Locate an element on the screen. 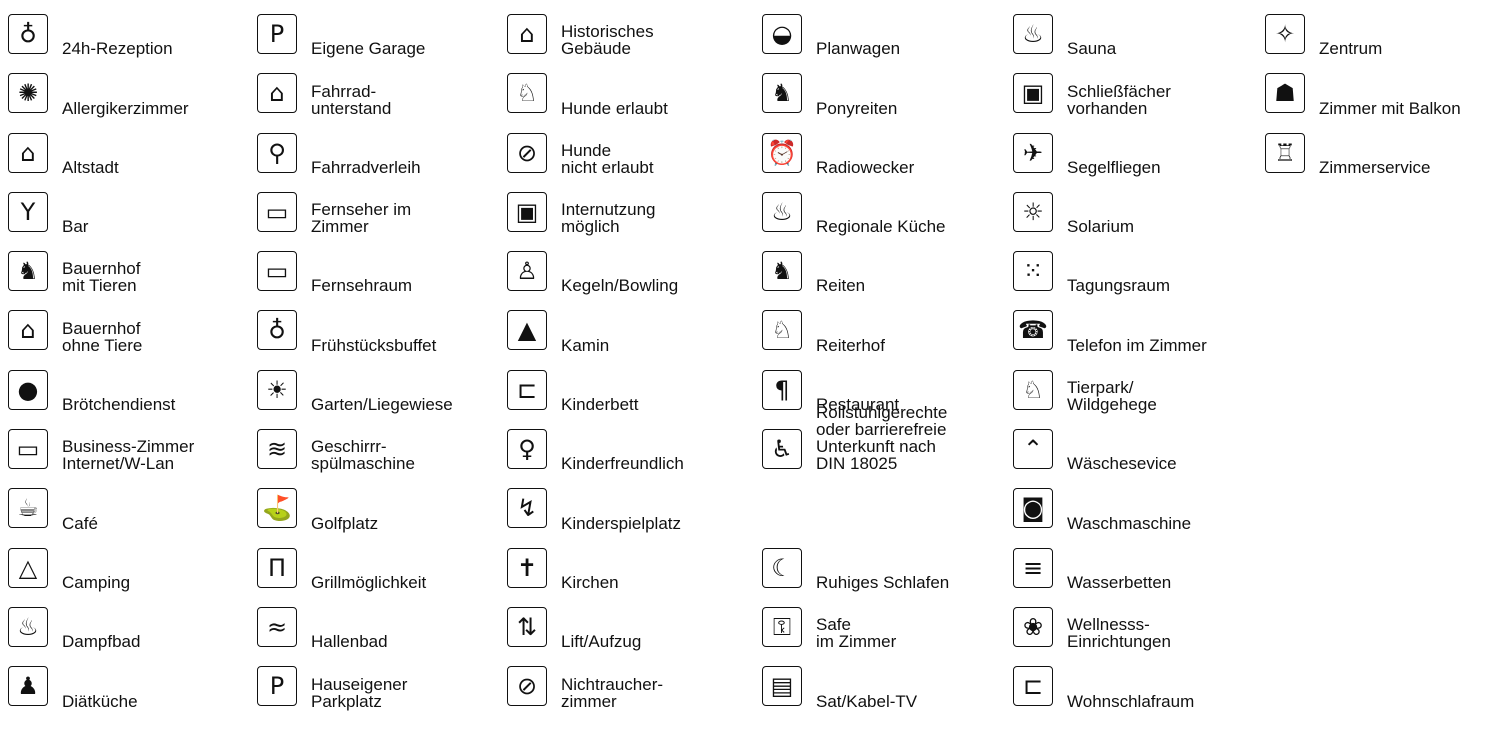 The image size is (1491, 749). legend-label: Radiowecker is located at coordinates (865, 167).